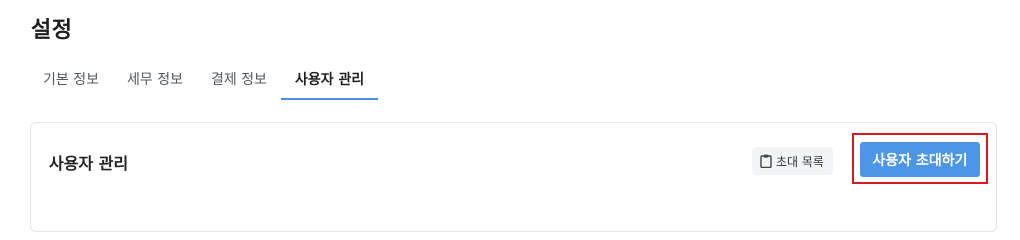  I want to click on clipboard-icon, so click(766, 161).